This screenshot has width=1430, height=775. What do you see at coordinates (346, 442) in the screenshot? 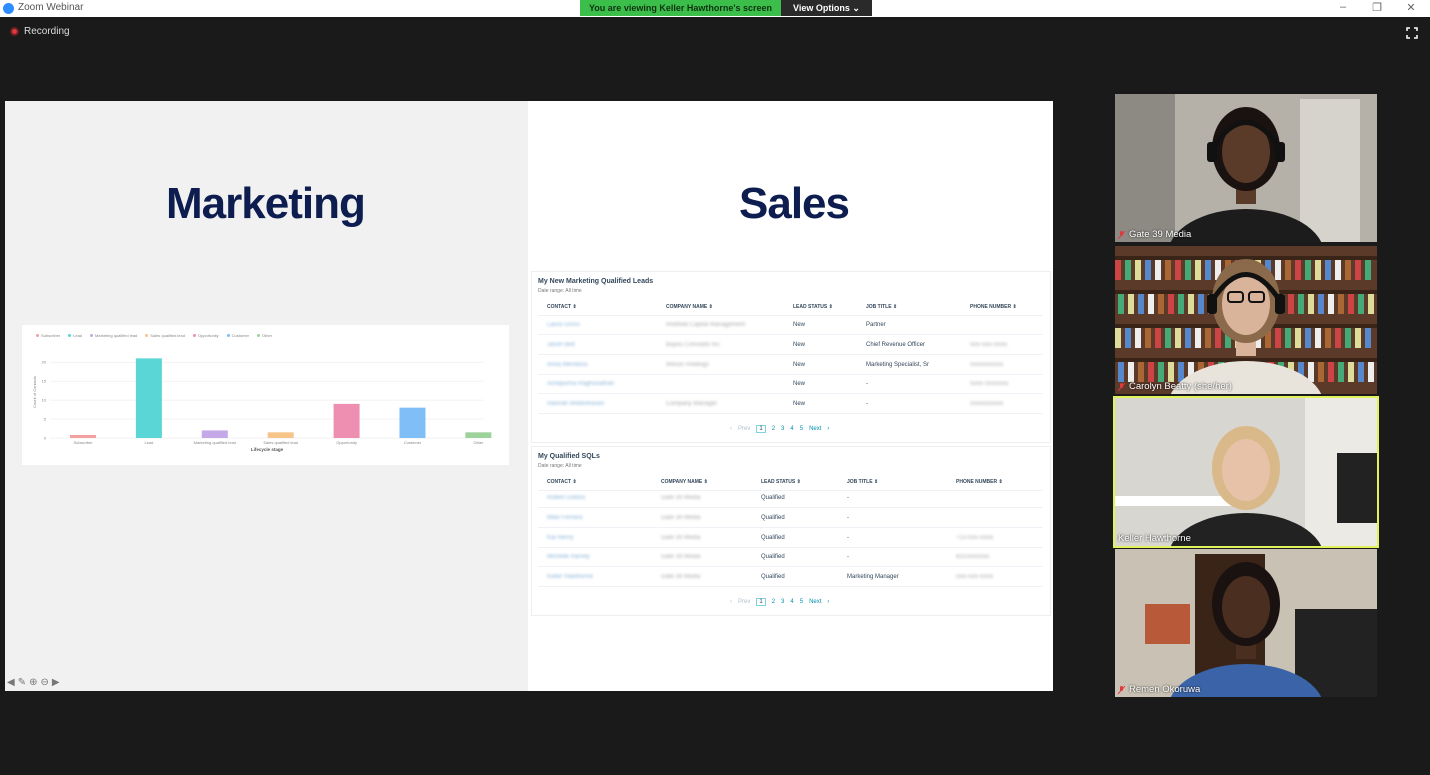
I see `x-tick-label: Opportunity` at bounding box center [346, 442].